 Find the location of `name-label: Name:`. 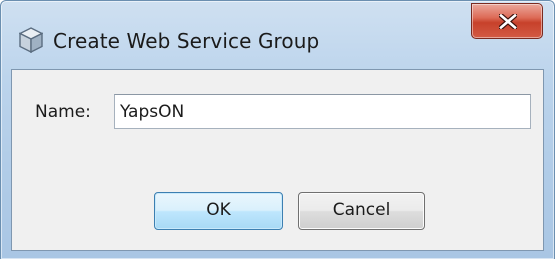

name-label: Name: is located at coordinates (63, 112).